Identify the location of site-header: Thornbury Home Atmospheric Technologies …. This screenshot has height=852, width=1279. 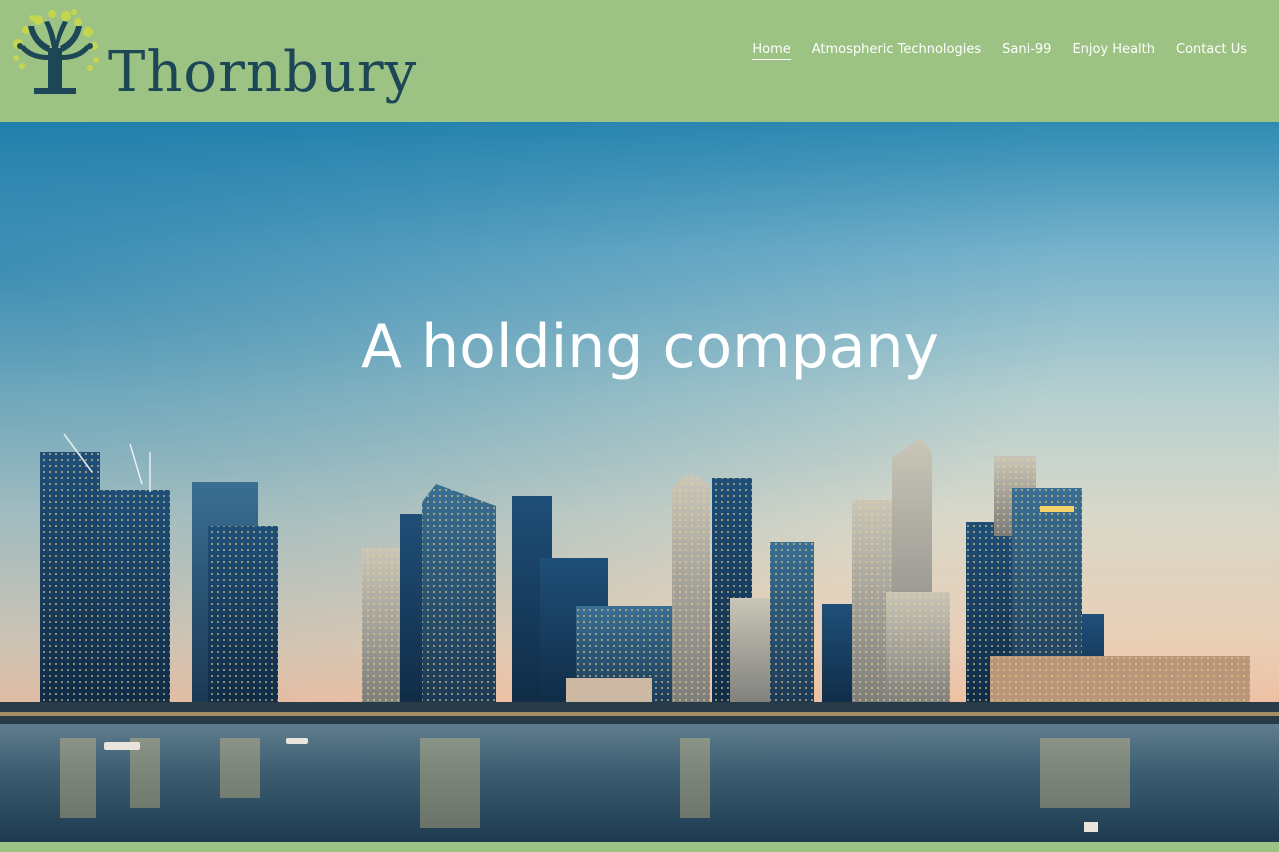
(639, 61).